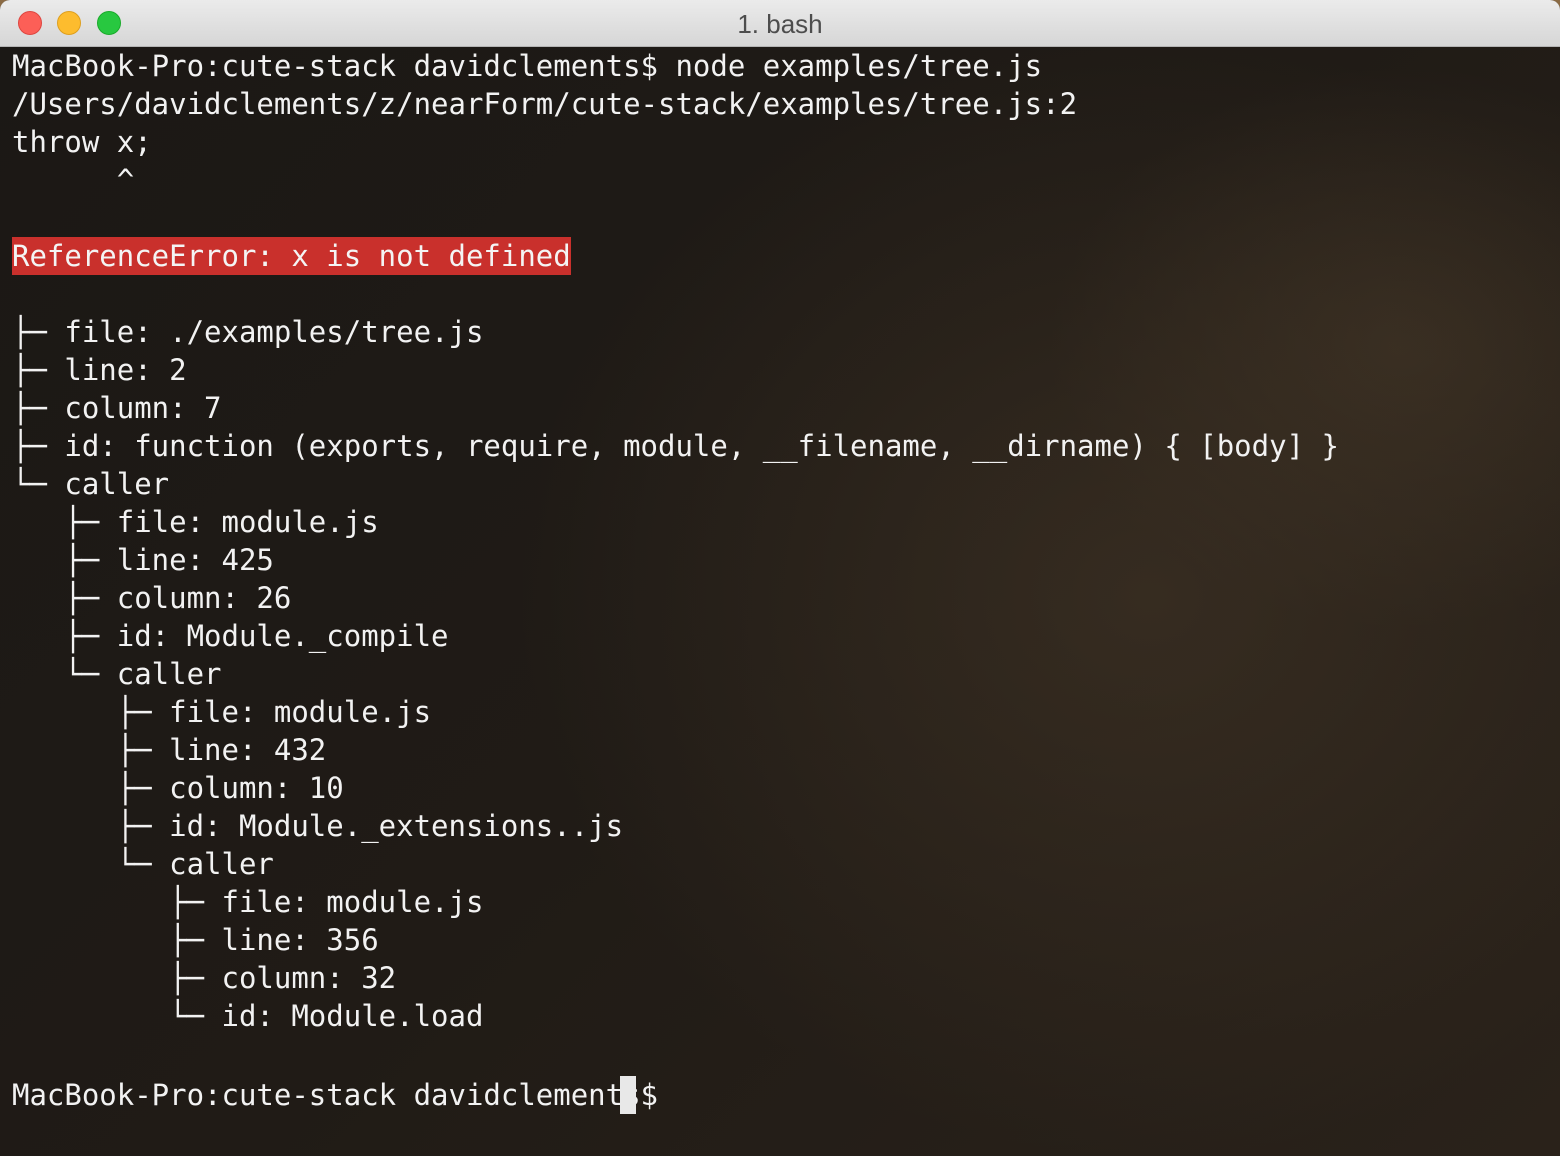 The height and width of the screenshot is (1156, 1560). I want to click on error-caret: ^, so click(73, 180).